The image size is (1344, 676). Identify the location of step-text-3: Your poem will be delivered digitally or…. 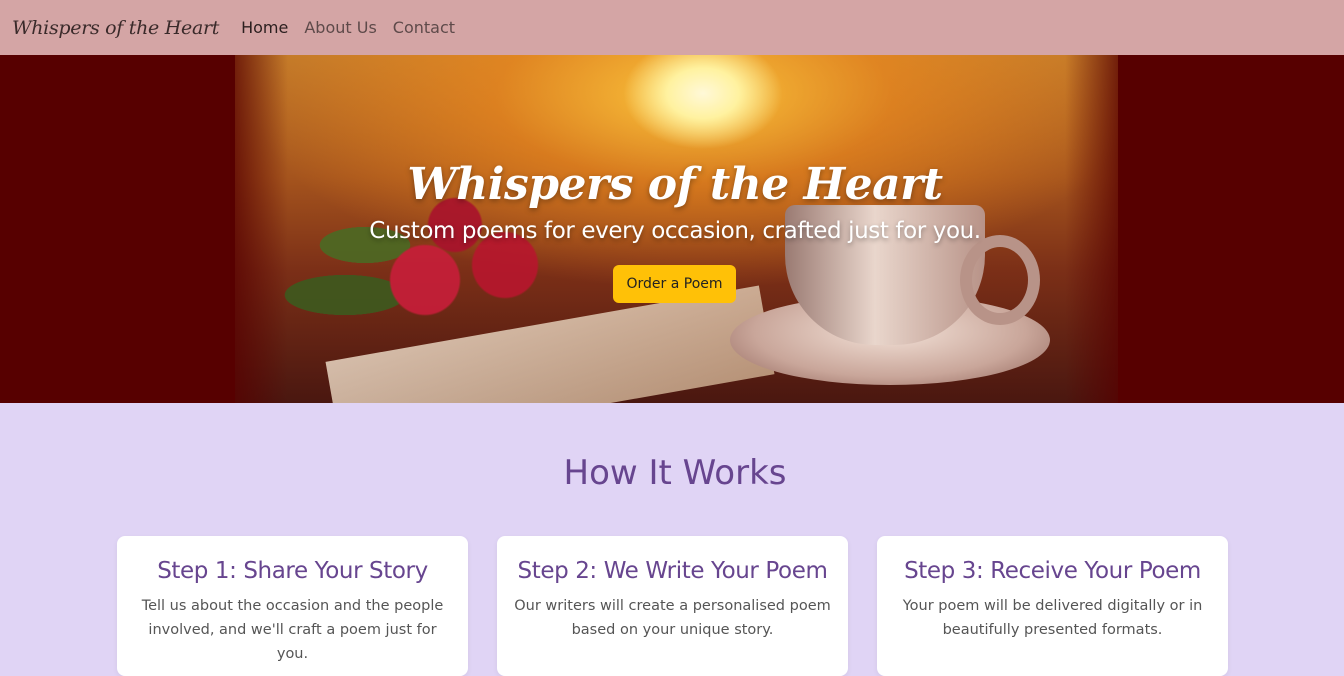
(1052, 618).